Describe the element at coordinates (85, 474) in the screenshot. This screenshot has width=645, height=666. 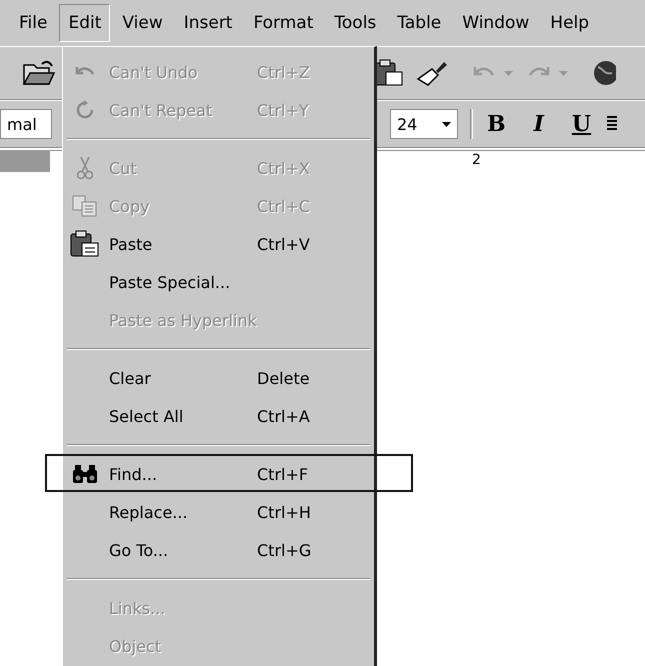
I see `binoculars-icon` at that location.